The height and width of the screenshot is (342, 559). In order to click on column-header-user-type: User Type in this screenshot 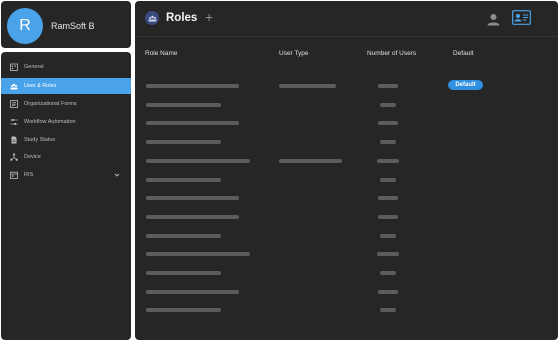, I will do `click(294, 53)`.